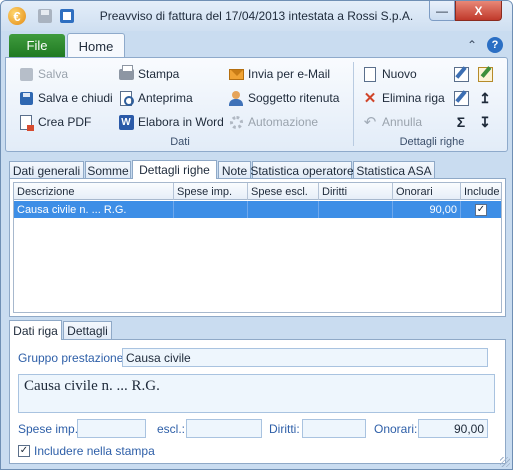  Describe the element at coordinates (65, 122) in the screenshot. I see `crea-pdf-label: Crea PDF` at that location.